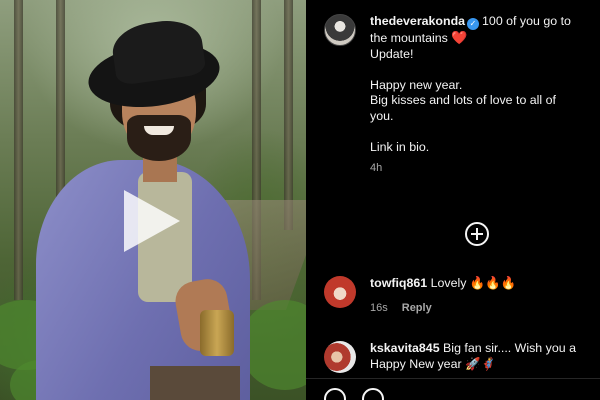  What do you see at coordinates (354, 394) in the screenshot?
I see `post-actions` at bounding box center [354, 394].